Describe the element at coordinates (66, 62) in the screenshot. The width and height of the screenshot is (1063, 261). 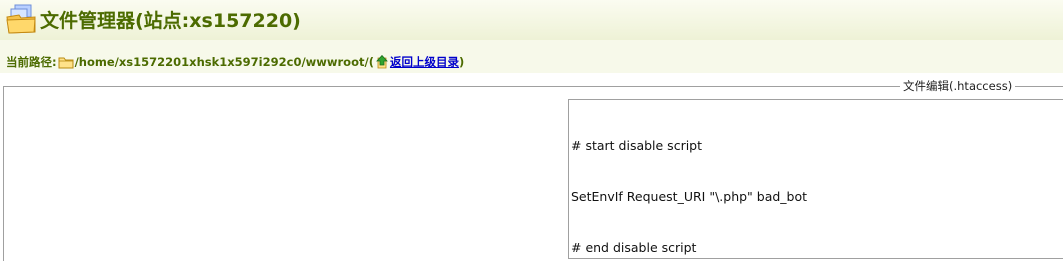
I see `folder-icon` at that location.